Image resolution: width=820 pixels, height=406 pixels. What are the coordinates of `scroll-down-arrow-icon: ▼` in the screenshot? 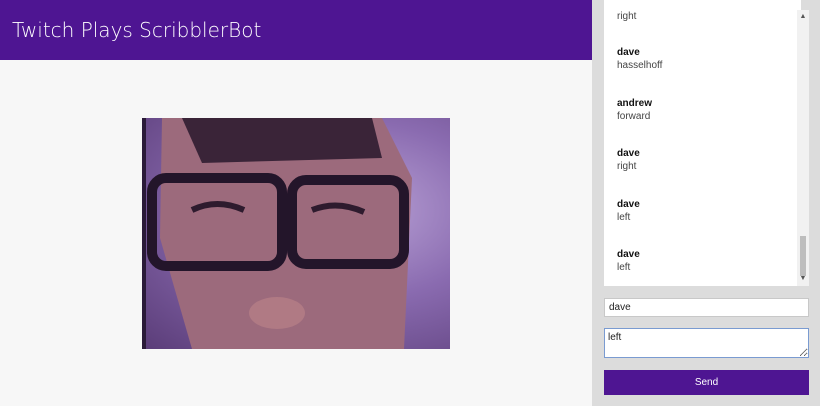 It's located at (803, 279).